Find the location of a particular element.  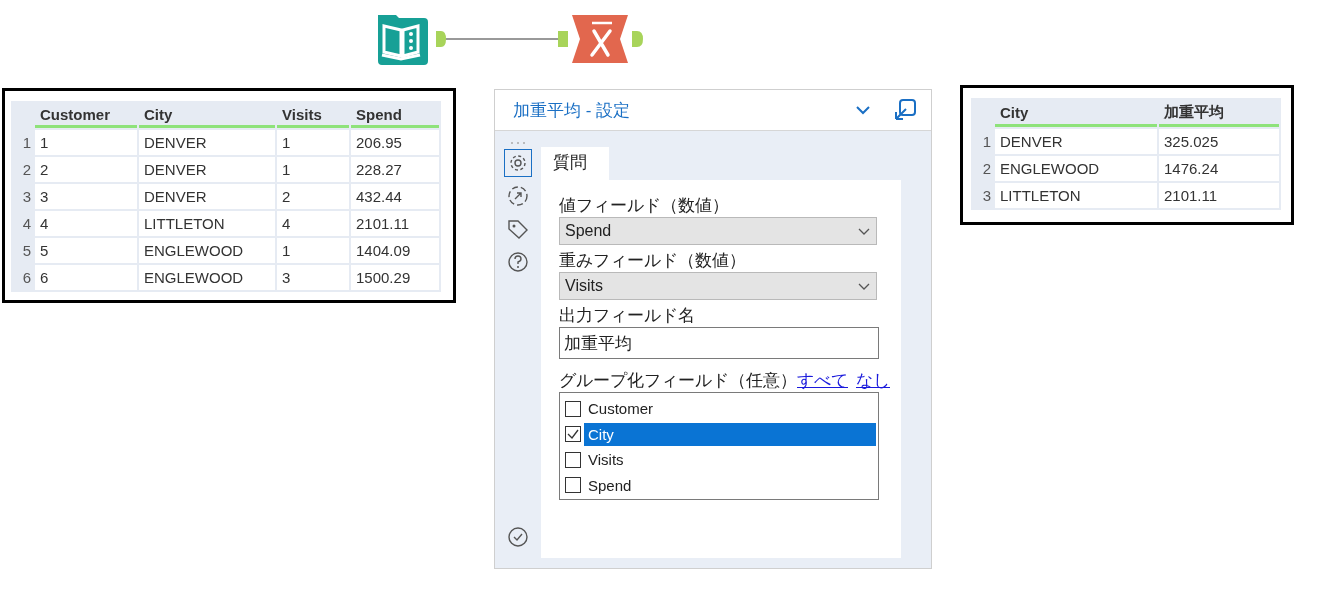

input-field: 加重平均 is located at coordinates (719, 343).